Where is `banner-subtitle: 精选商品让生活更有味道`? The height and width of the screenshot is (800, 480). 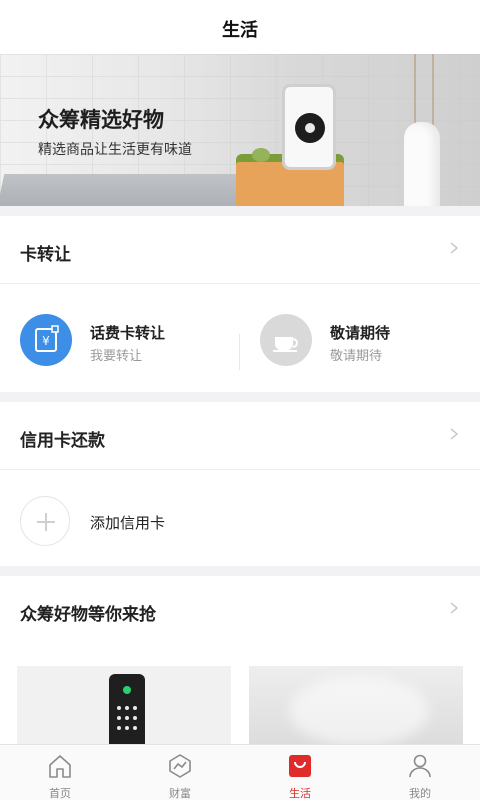 banner-subtitle: 精选商品让生活更有味道 is located at coordinates (115, 149).